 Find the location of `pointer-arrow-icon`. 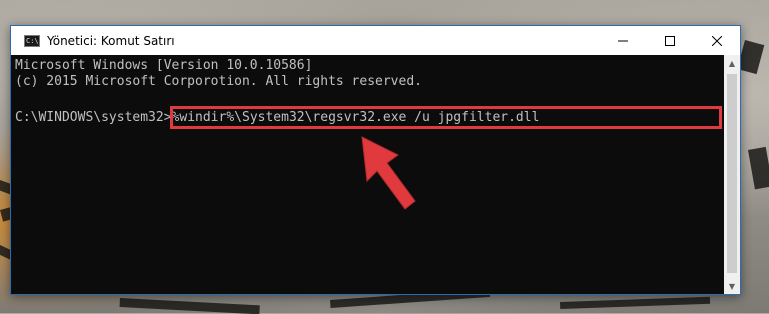

pointer-arrow-icon is located at coordinates (388, 173).